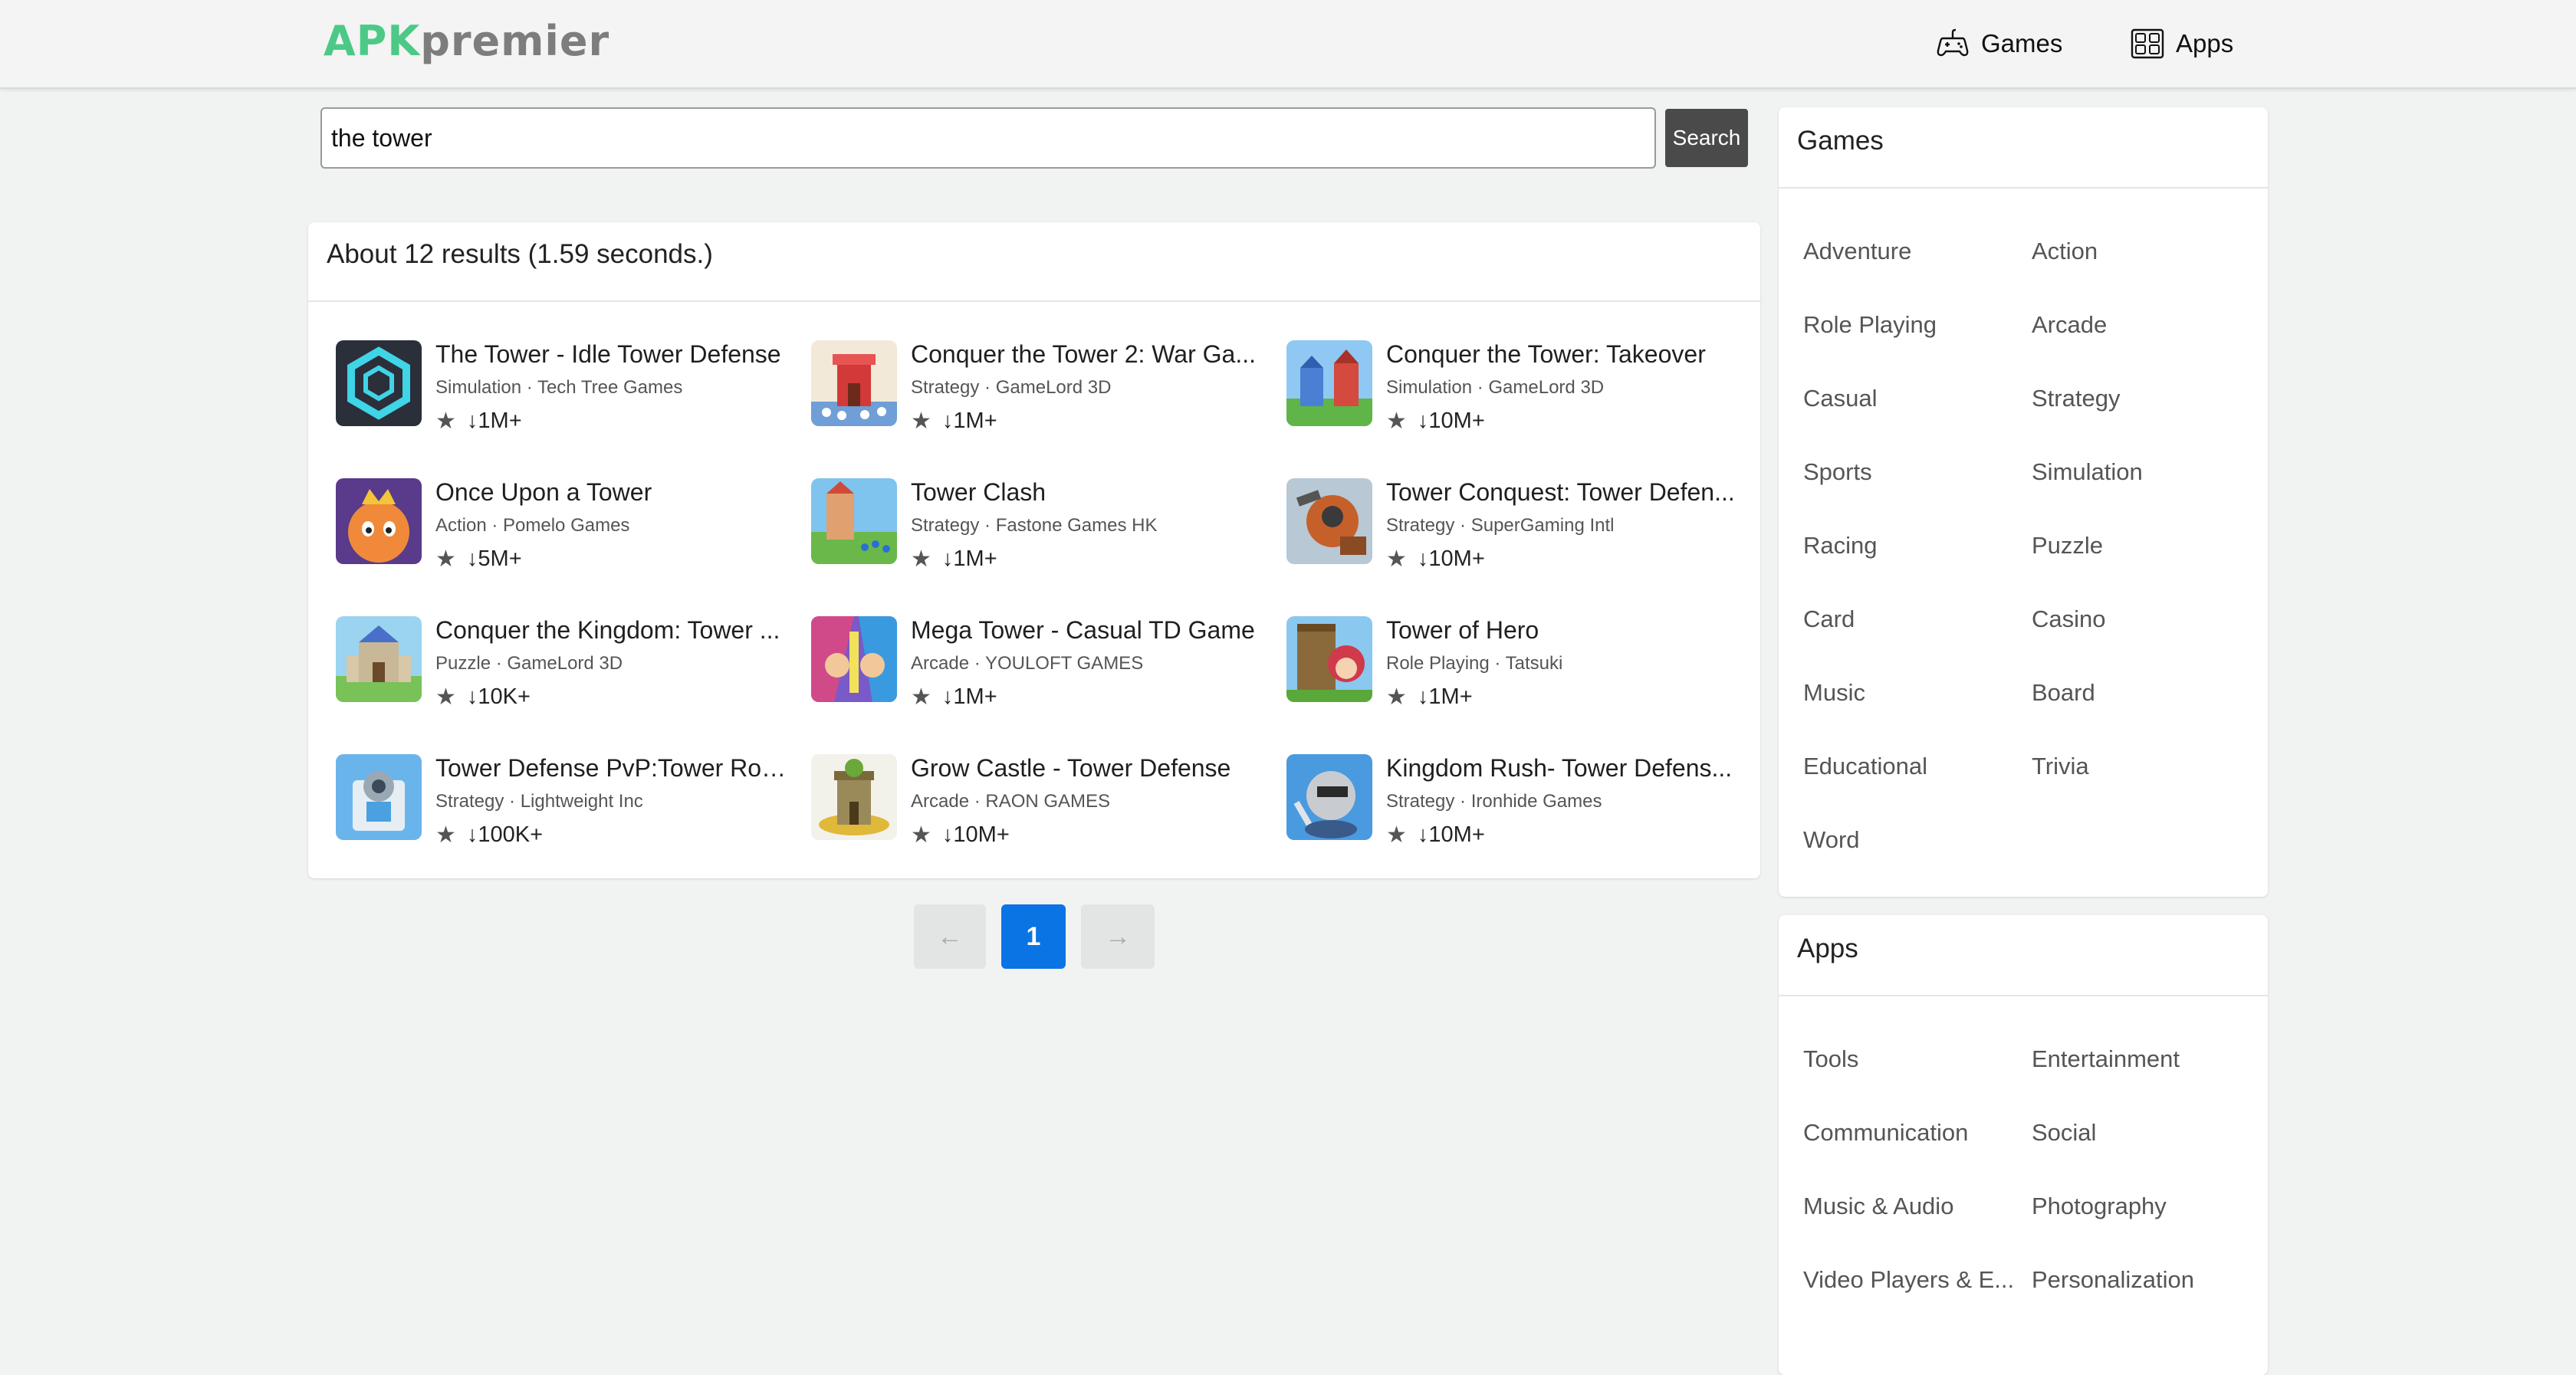  What do you see at coordinates (2024, 148) in the screenshot?
I see `sidebar-games-title: Games` at bounding box center [2024, 148].